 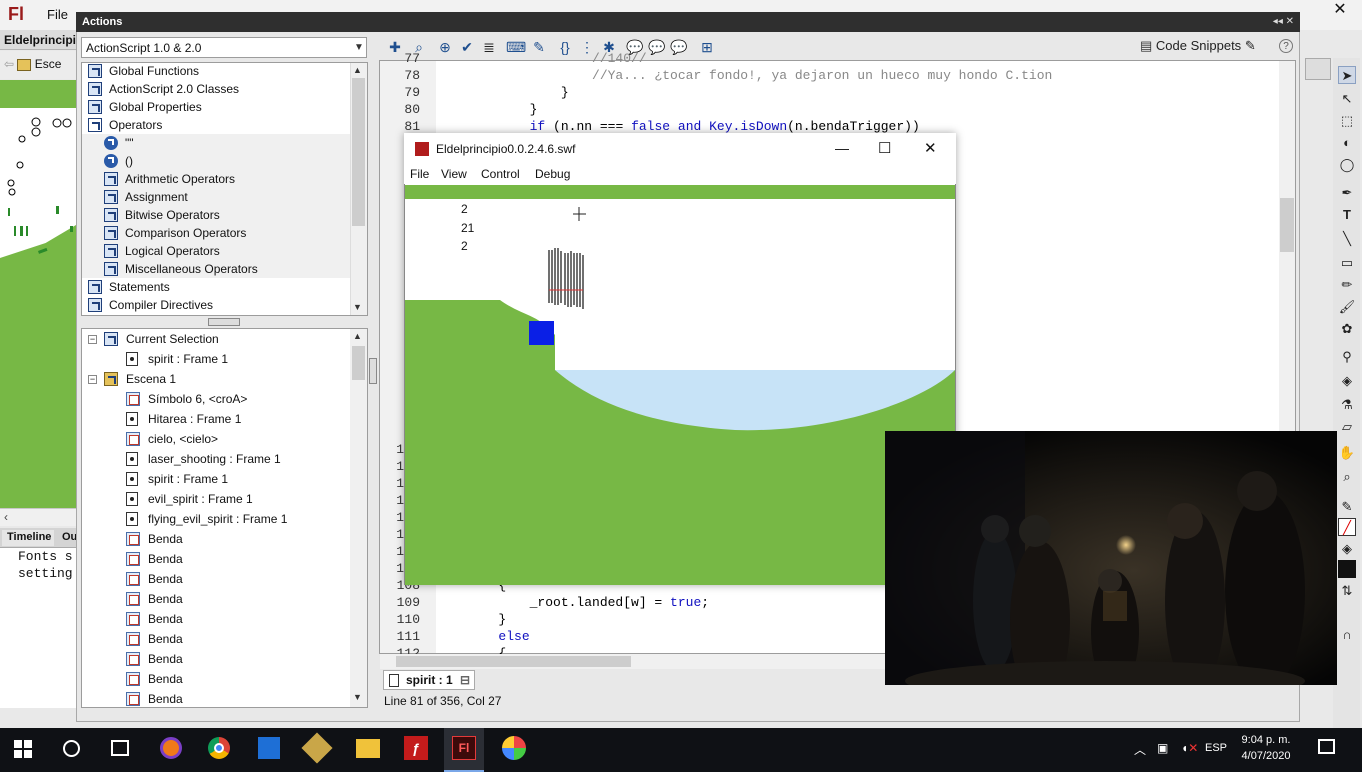 I want to click on code-snippets-button: ▤ Code Snippets ✎, so click(x=1205, y=47).